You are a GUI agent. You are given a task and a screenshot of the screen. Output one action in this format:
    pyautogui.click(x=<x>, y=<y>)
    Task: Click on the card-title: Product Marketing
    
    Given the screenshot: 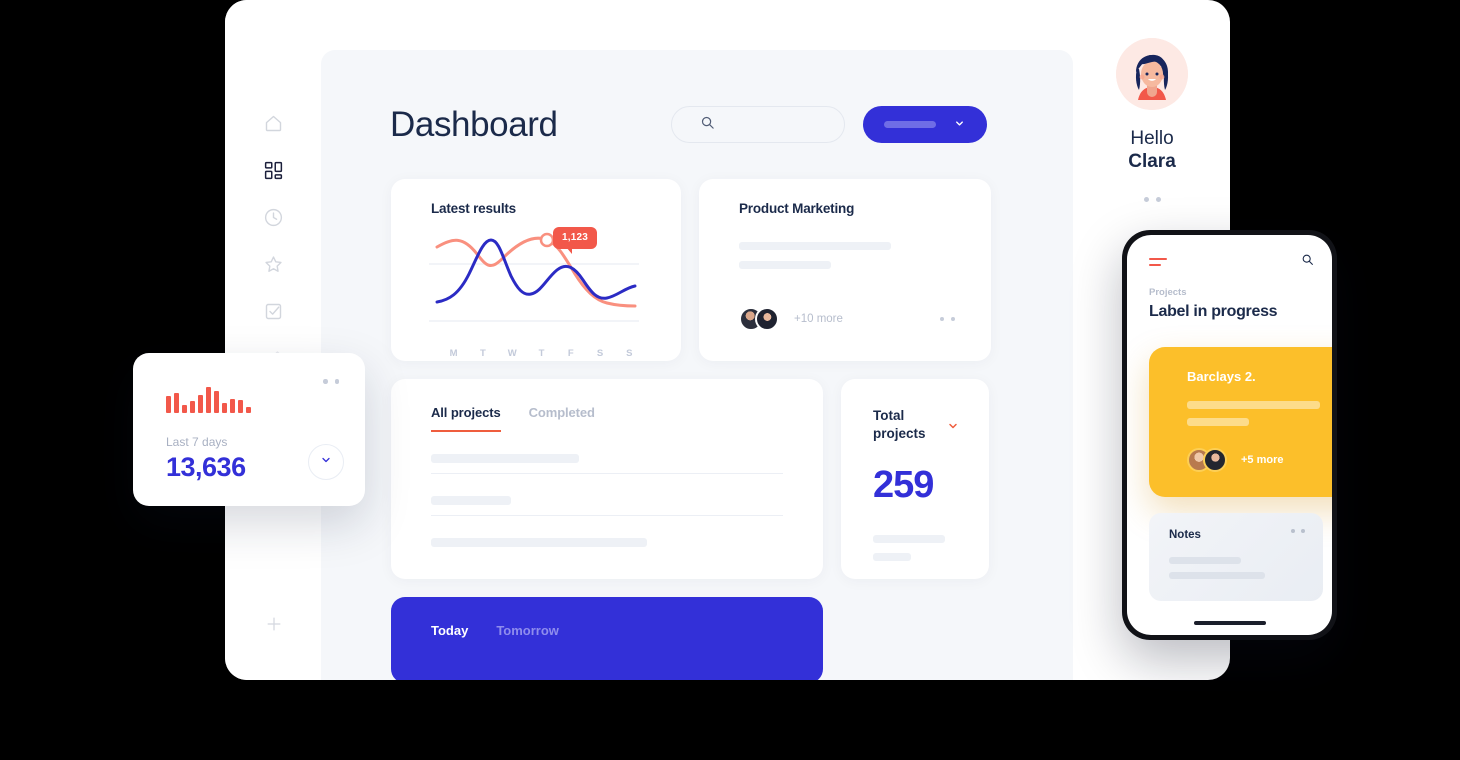 What is the action you would take?
    pyautogui.click(x=797, y=208)
    